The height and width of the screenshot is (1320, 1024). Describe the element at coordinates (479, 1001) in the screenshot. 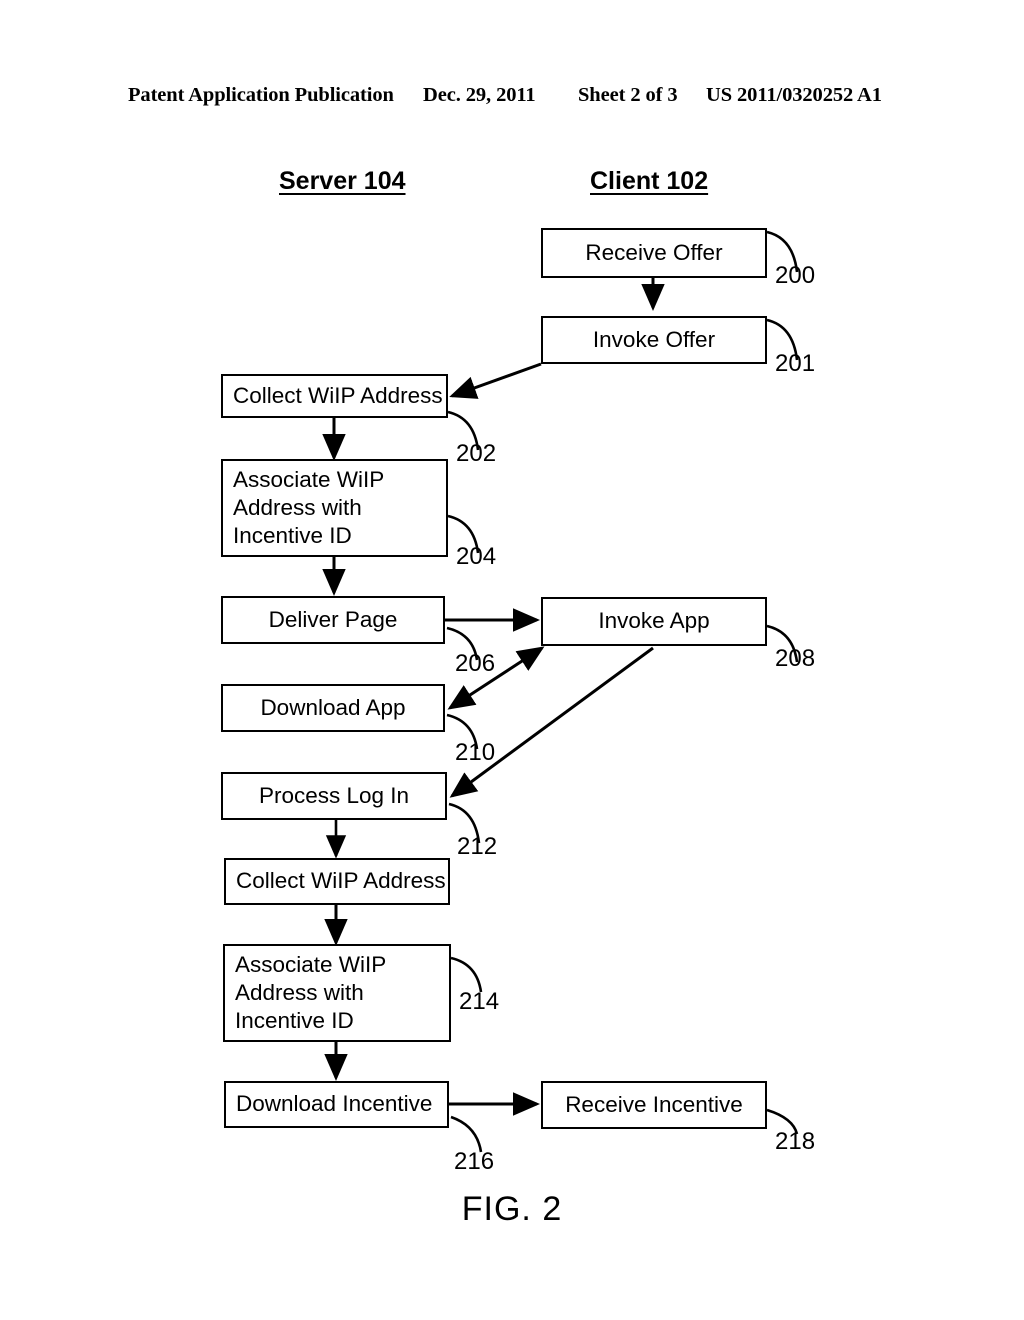

I see `reference-numeral-214: 214` at that location.